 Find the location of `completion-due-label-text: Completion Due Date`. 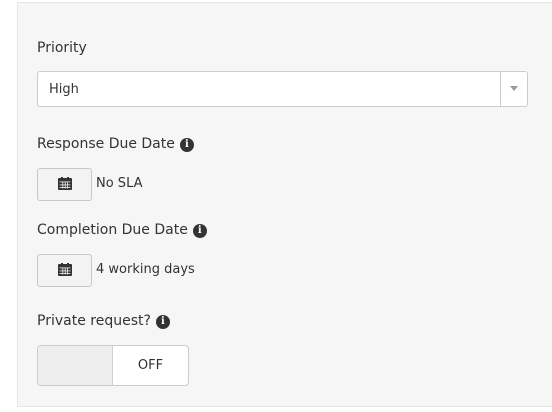

completion-due-label-text: Completion Due Date is located at coordinates (112, 230).